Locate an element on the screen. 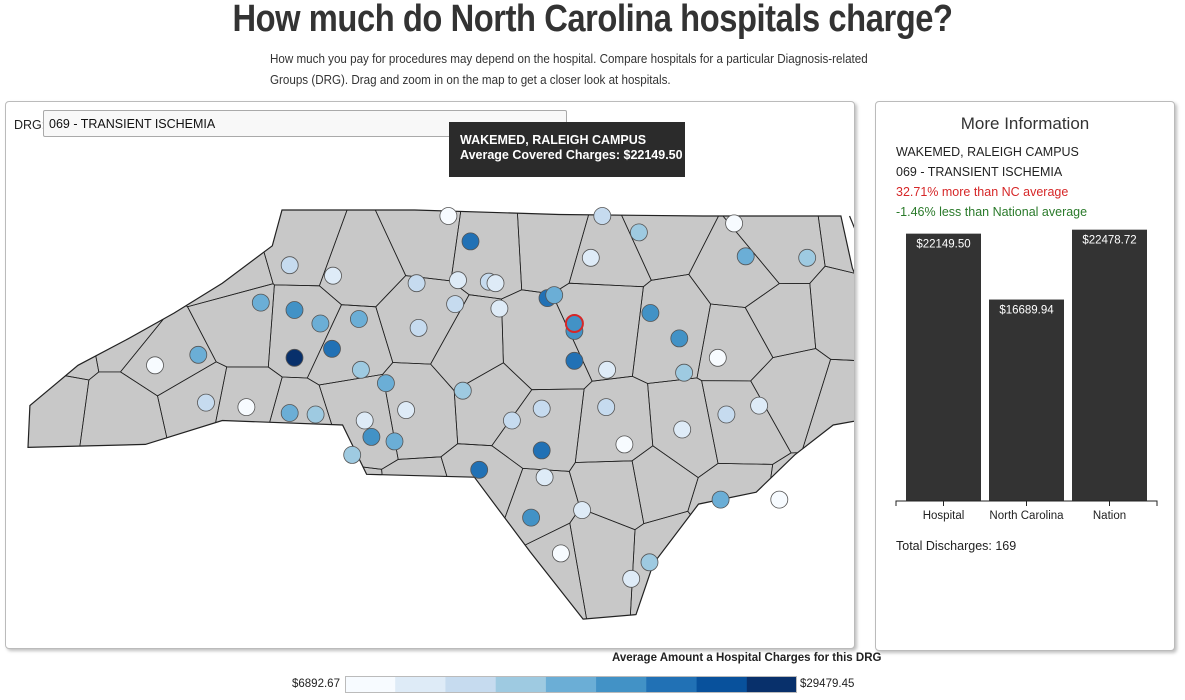 Image resolution: width=1185 pixels, height=700 pixels. bar-nation is located at coordinates (1109, 365).